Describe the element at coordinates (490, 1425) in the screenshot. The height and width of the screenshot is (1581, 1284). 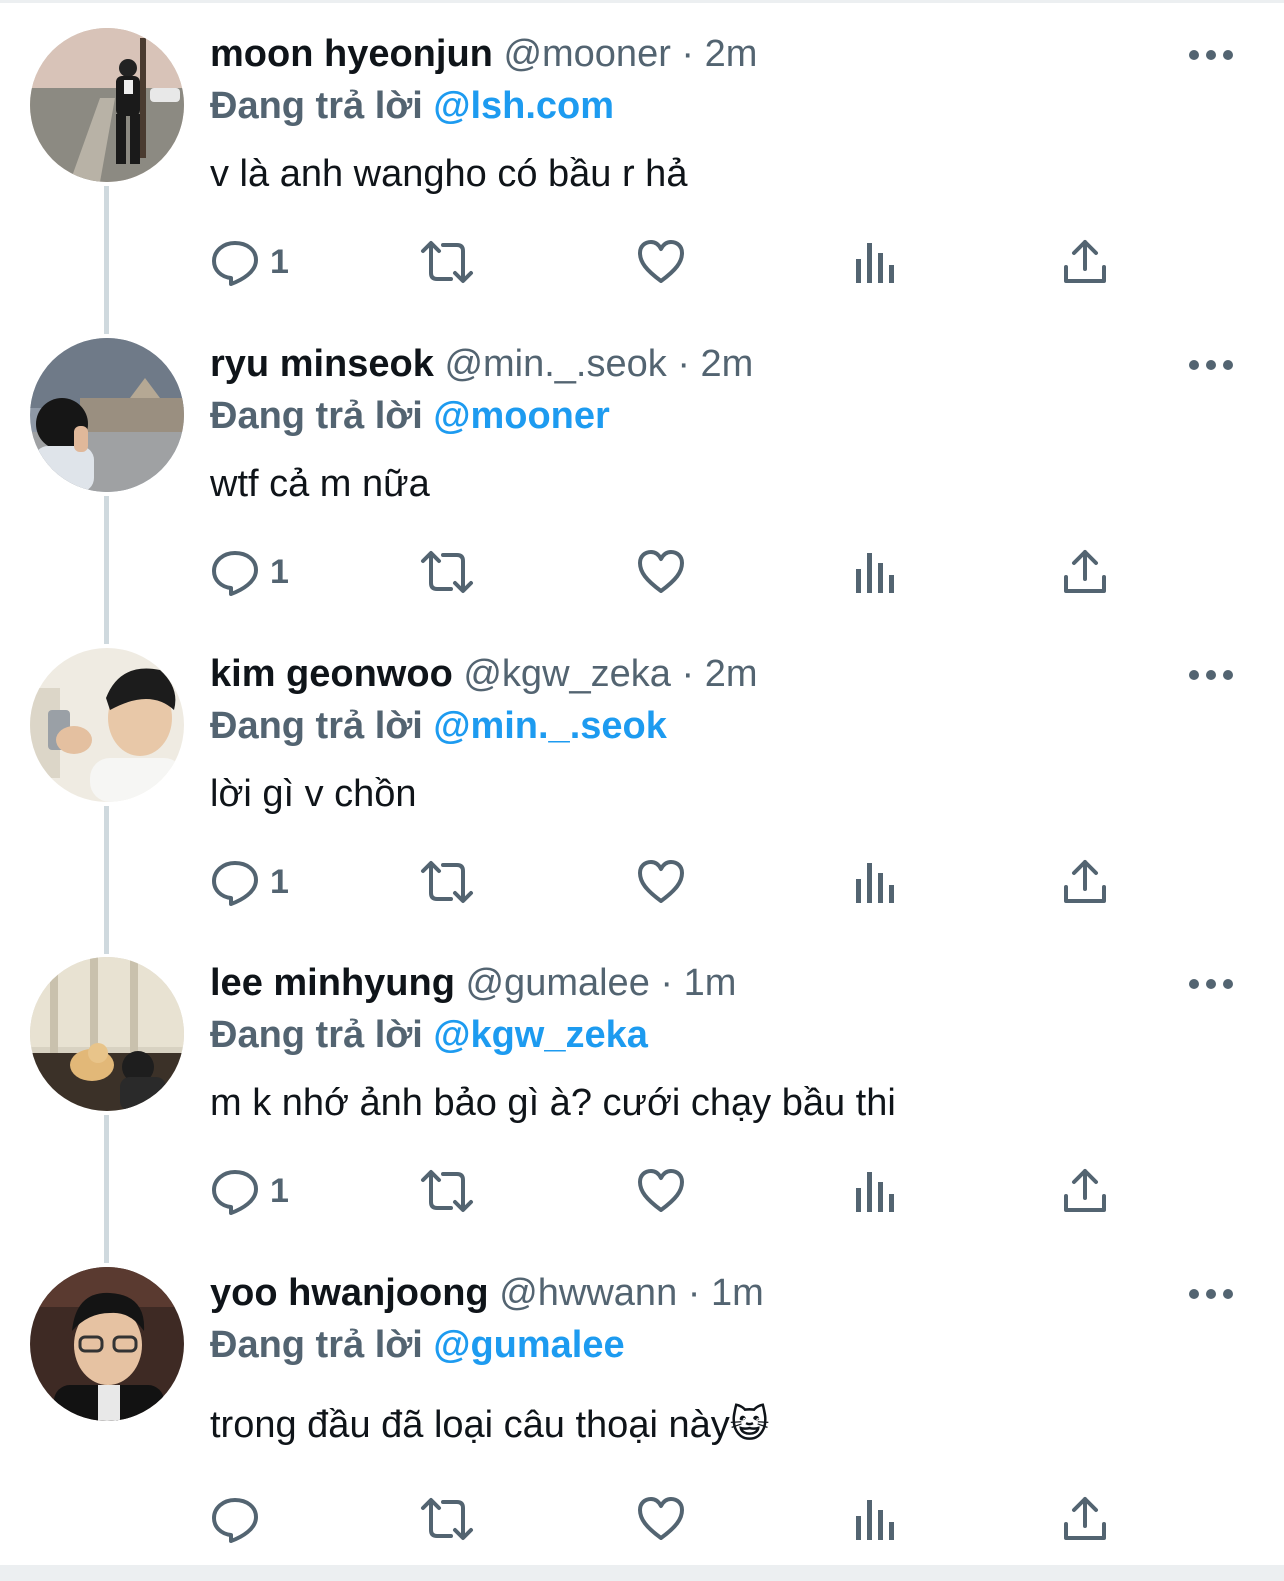
I see `tweet-text: trong đầu đã loại câu thoại này😺` at that location.